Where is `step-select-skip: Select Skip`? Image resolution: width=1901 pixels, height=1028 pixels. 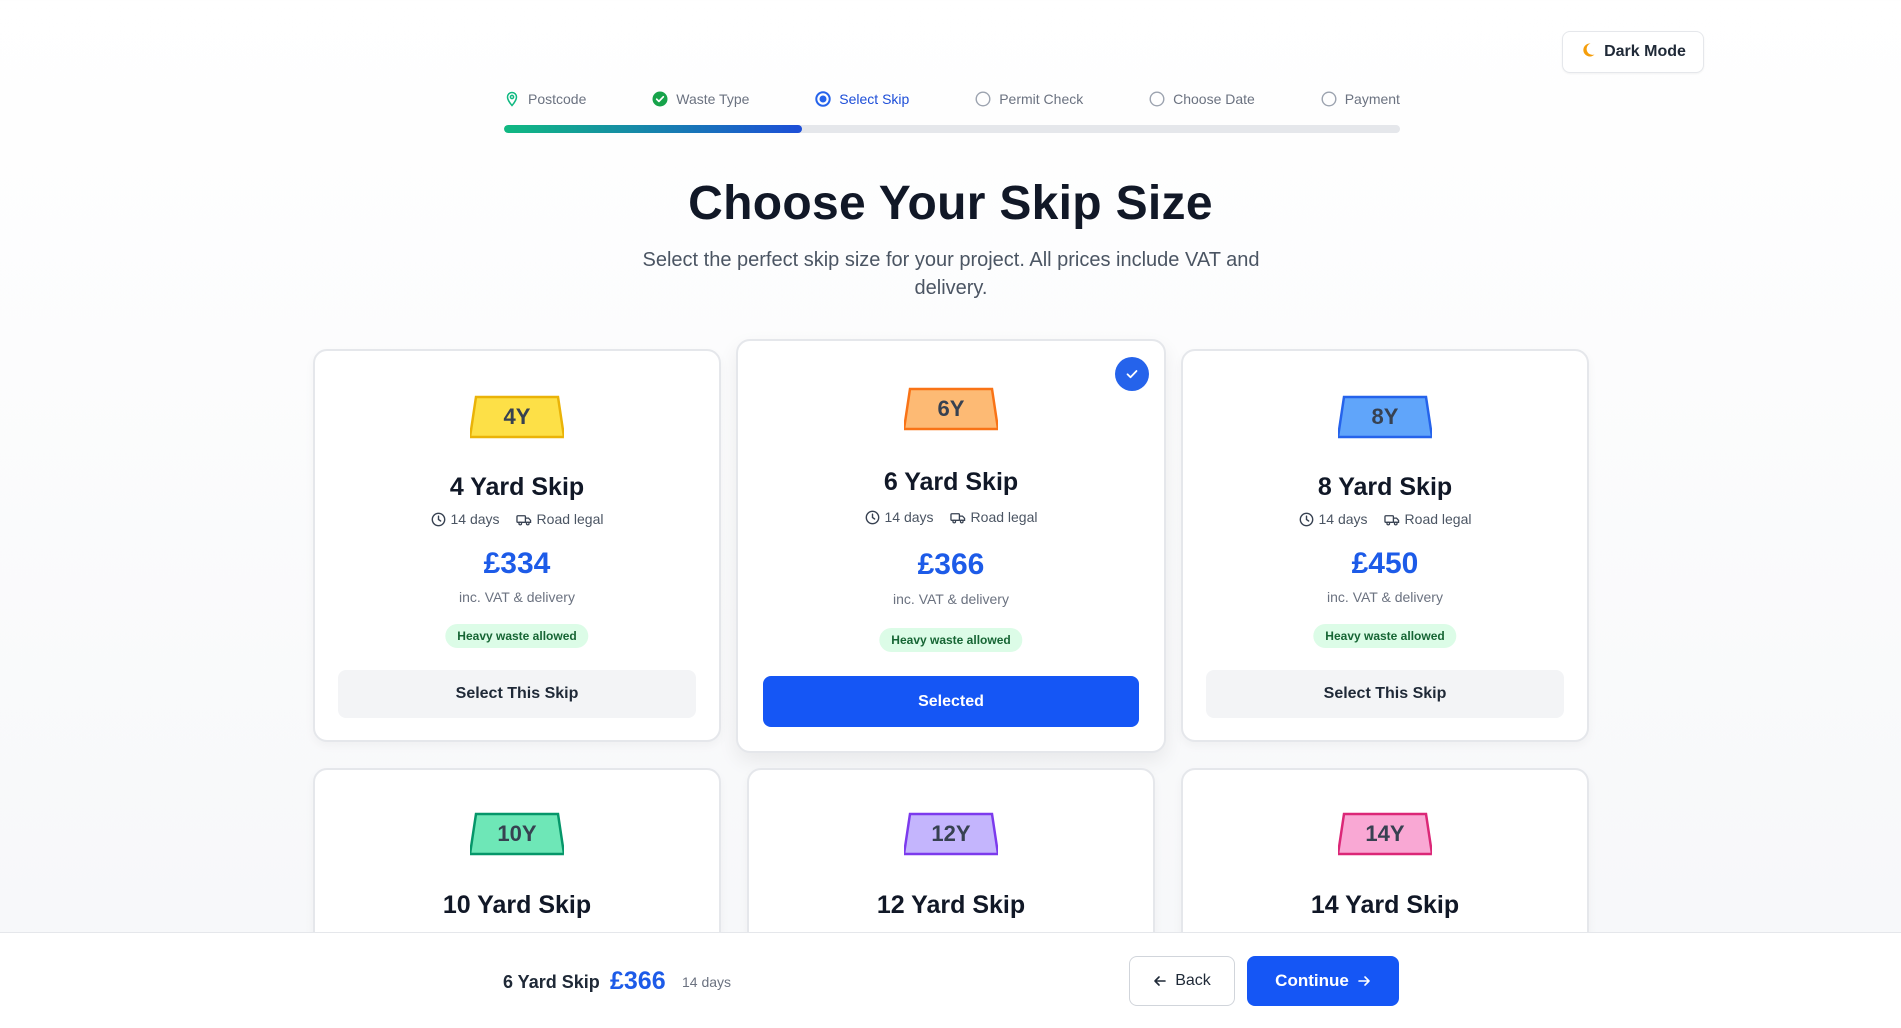
step-select-skip: Select Skip is located at coordinates (862, 99).